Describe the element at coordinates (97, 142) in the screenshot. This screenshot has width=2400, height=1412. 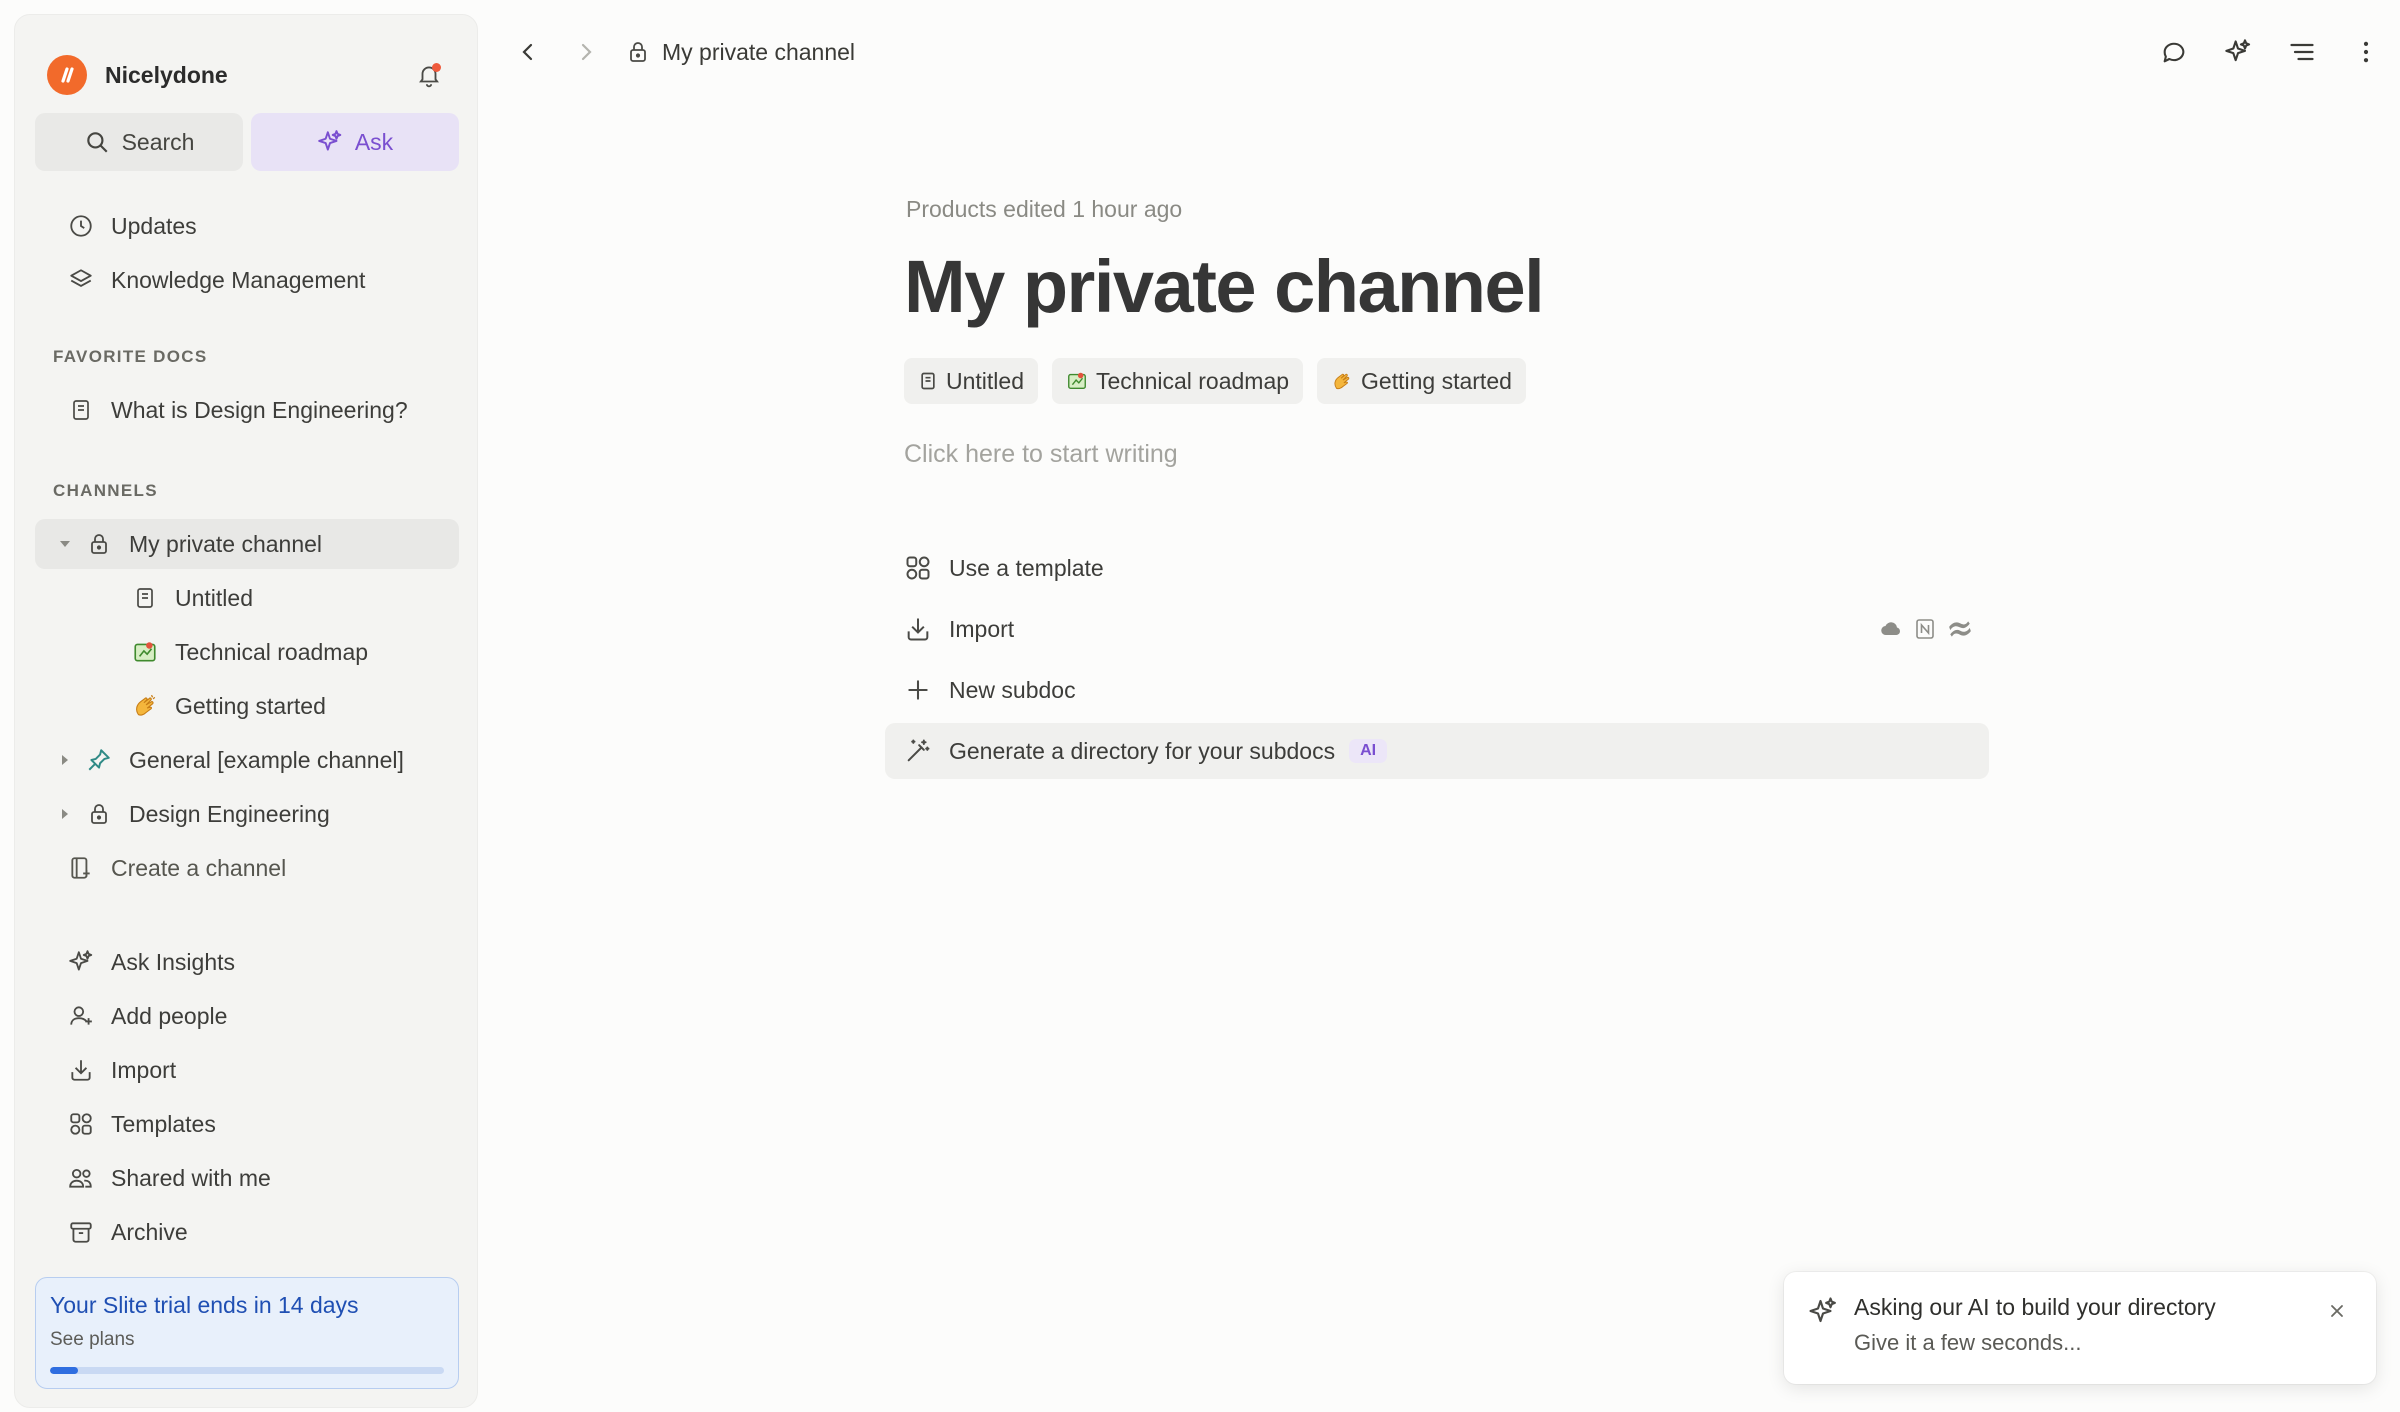
I see `search-icon` at that location.